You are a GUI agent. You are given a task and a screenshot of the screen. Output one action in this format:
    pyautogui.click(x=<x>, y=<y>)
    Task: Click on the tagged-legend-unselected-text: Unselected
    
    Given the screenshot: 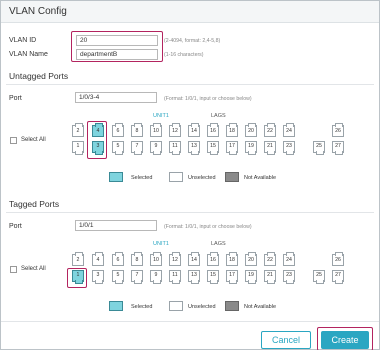 What is the action you would take?
    pyautogui.click(x=202, y=307)
    